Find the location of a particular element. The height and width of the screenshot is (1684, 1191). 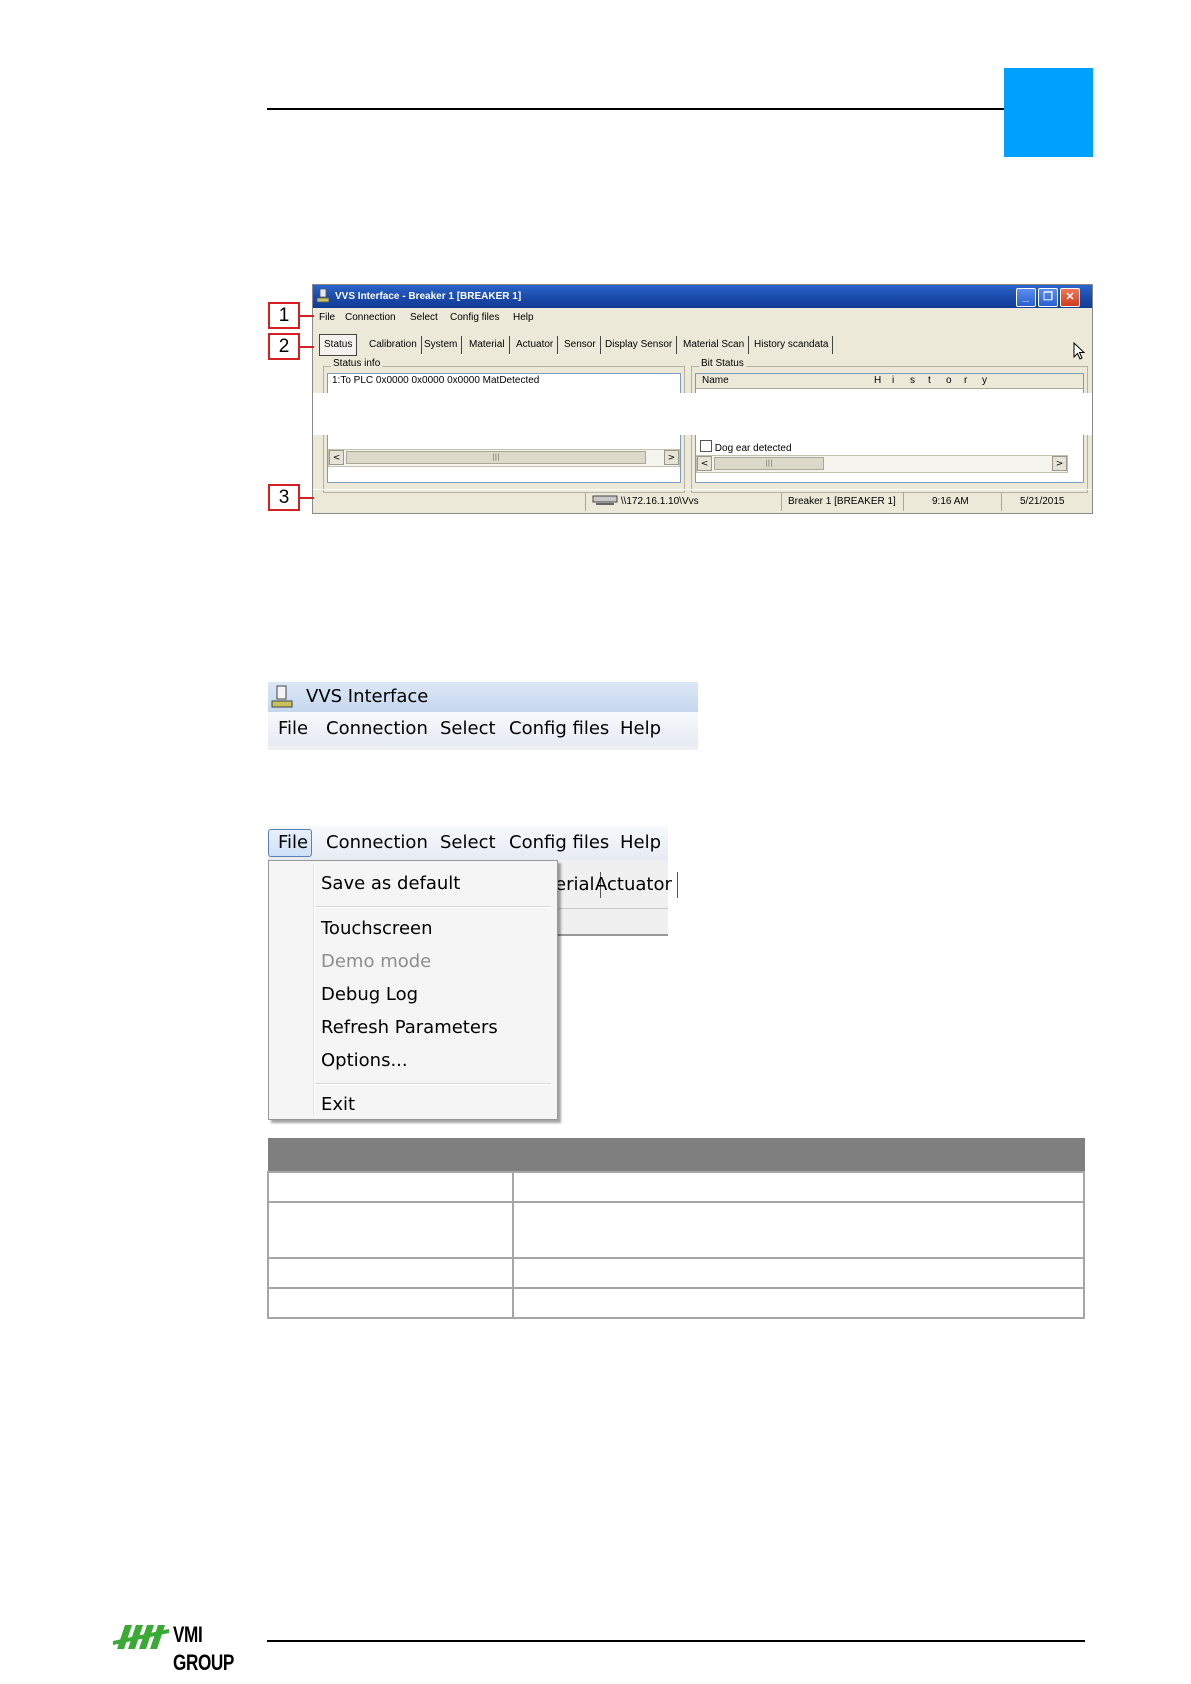

menu-item-debug-log: Debug Log is located at coordinates (369, 995).